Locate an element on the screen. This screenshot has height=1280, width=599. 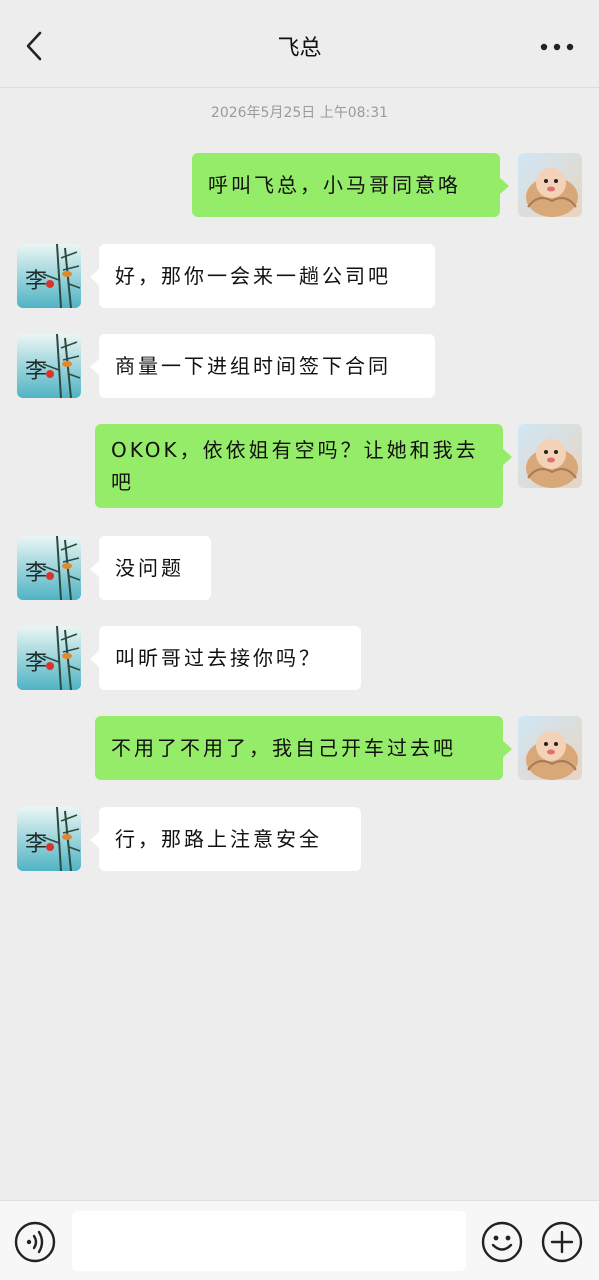
incoming-message-bubble: 叫昕哥过去接你吗？ is located at coordinates (225, 658).